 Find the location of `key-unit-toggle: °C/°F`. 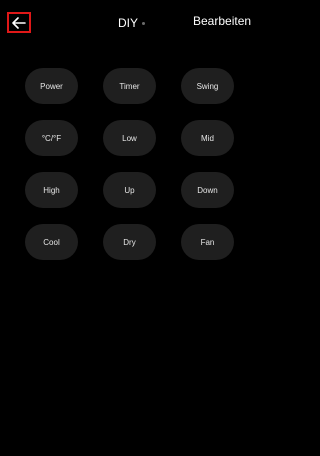

key-unit-toggle: °C/°F is located at coordinates (51, 138).